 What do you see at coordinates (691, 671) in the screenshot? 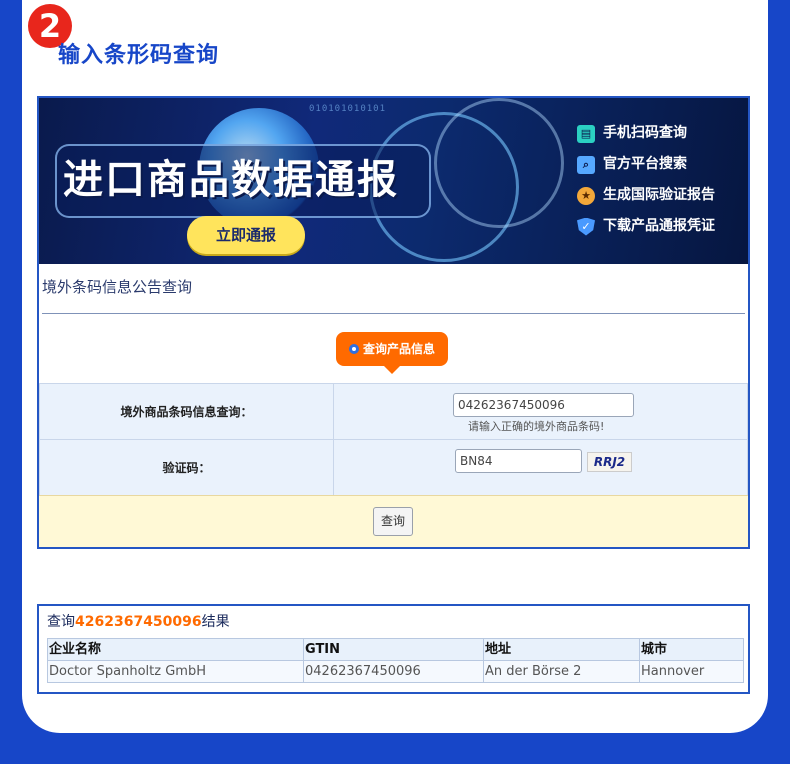
I see `table-cell: Hannover` at bounding box center [691, 671].